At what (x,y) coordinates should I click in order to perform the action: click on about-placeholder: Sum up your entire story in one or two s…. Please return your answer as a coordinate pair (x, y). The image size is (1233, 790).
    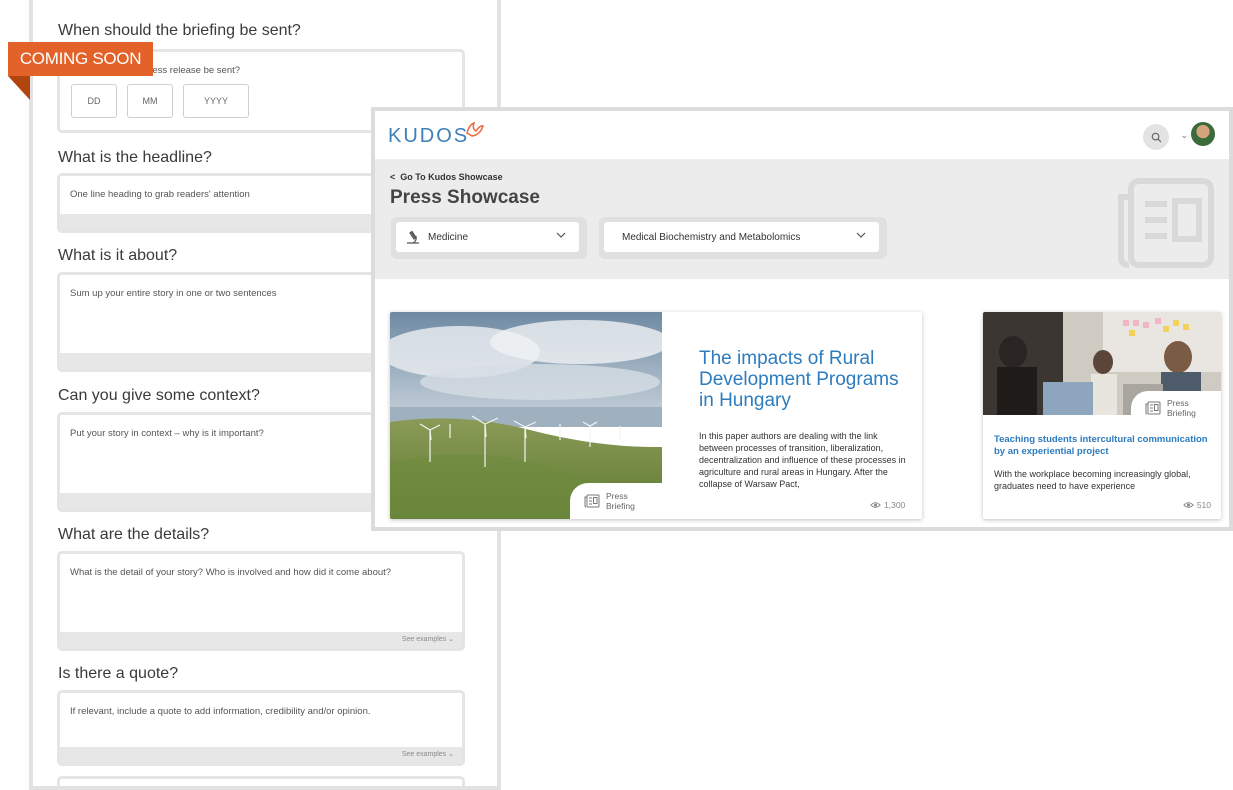
    Looking at the image, I should click on (173, 293).